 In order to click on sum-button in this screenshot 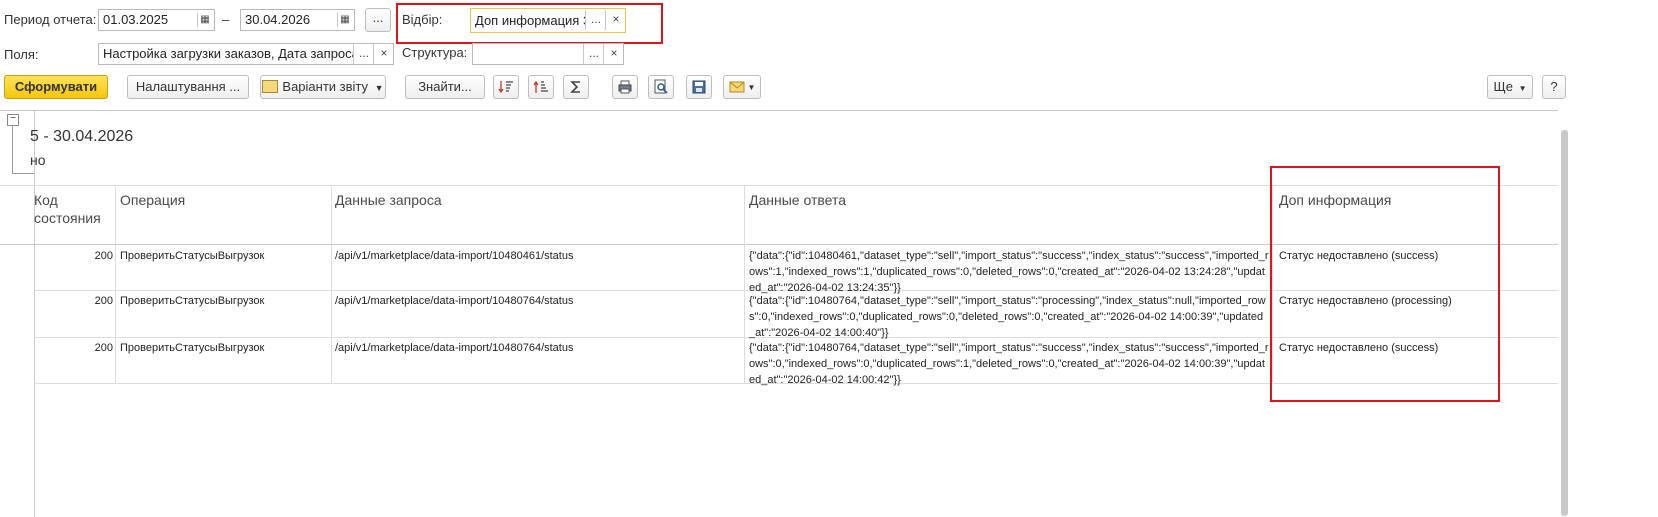, I will do `click(576, 87)`.